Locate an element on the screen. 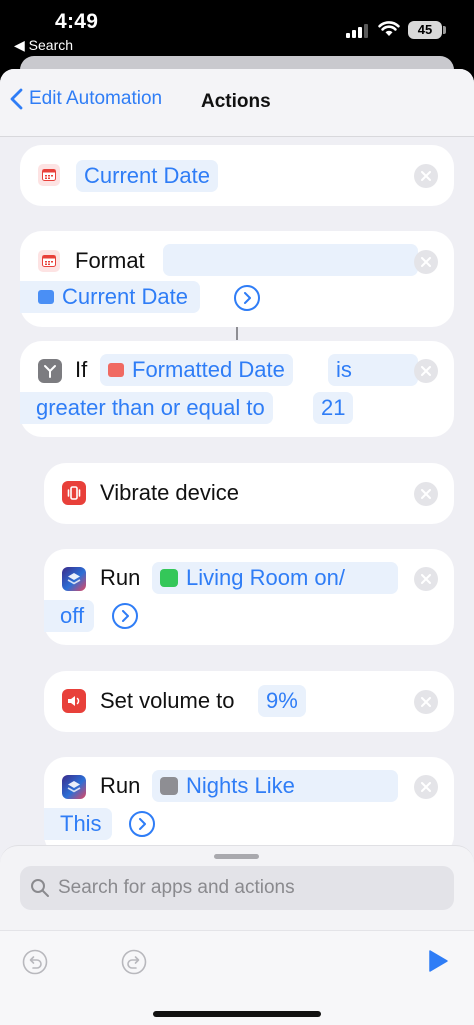  undo-icon is located at coordinates (35, 962).